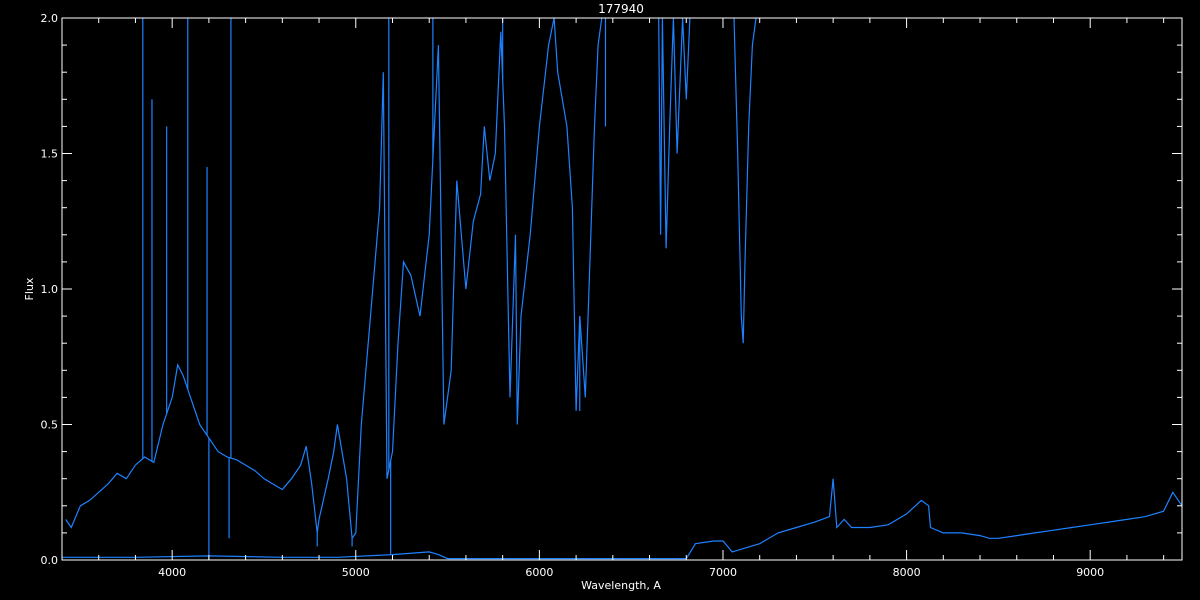  Describe the element at coordinates (50, 18) in the screenshot. I see `y-tick-label: 2.0` at that location.